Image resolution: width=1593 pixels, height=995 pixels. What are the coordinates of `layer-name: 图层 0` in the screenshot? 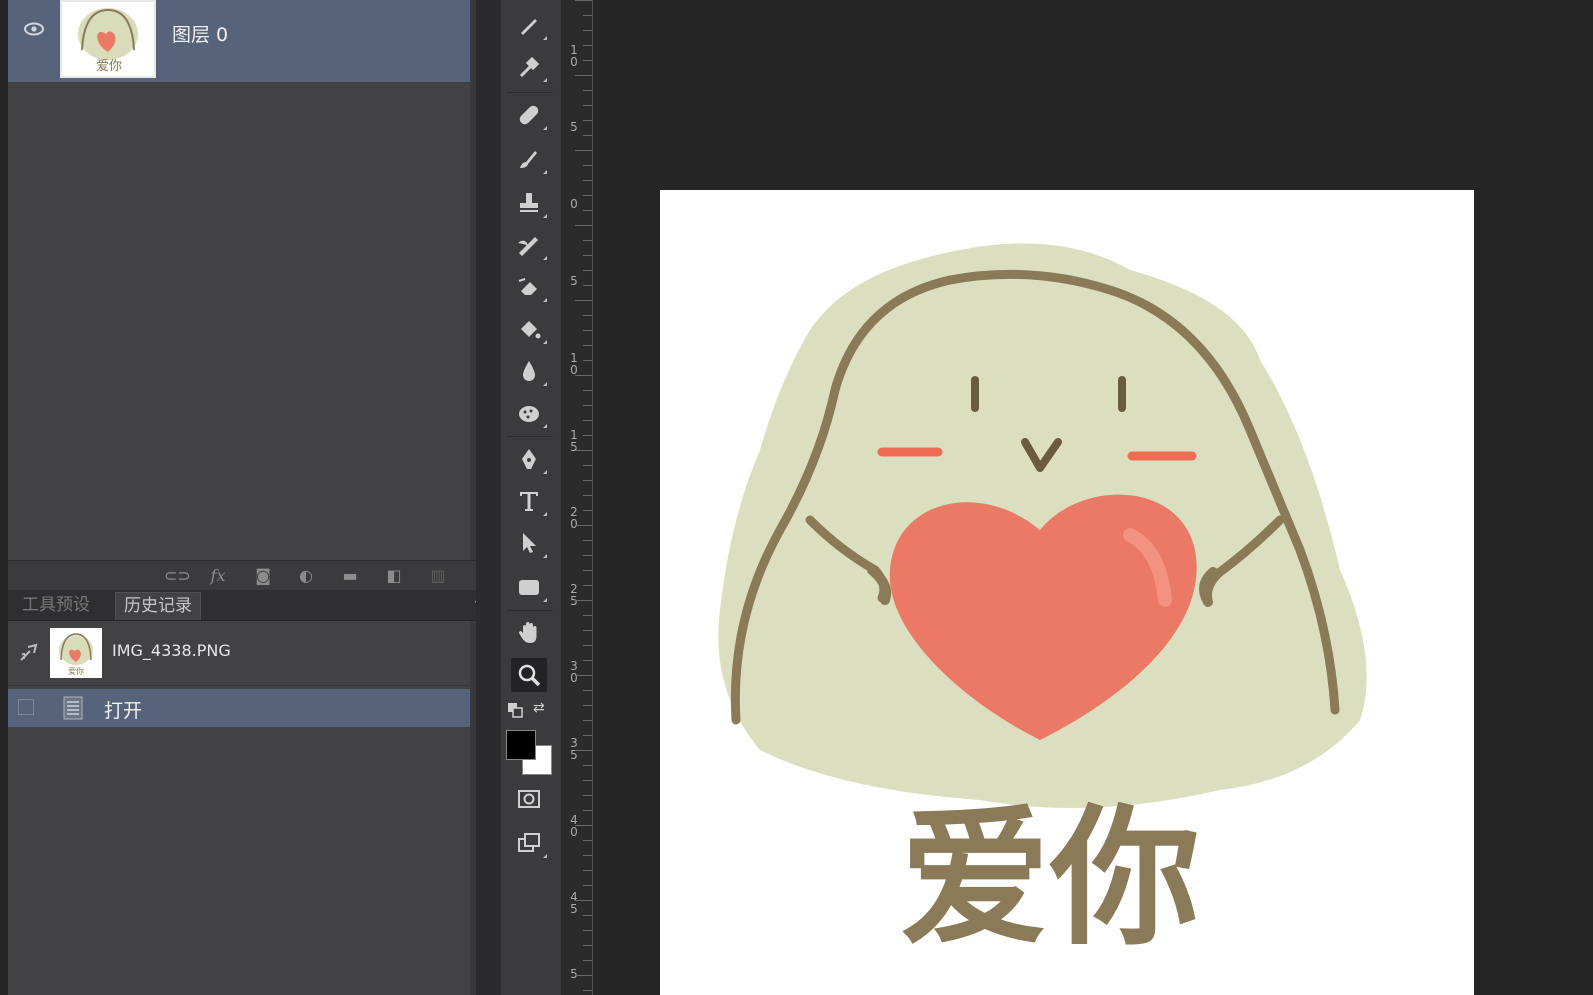 It's located at (200, 33).